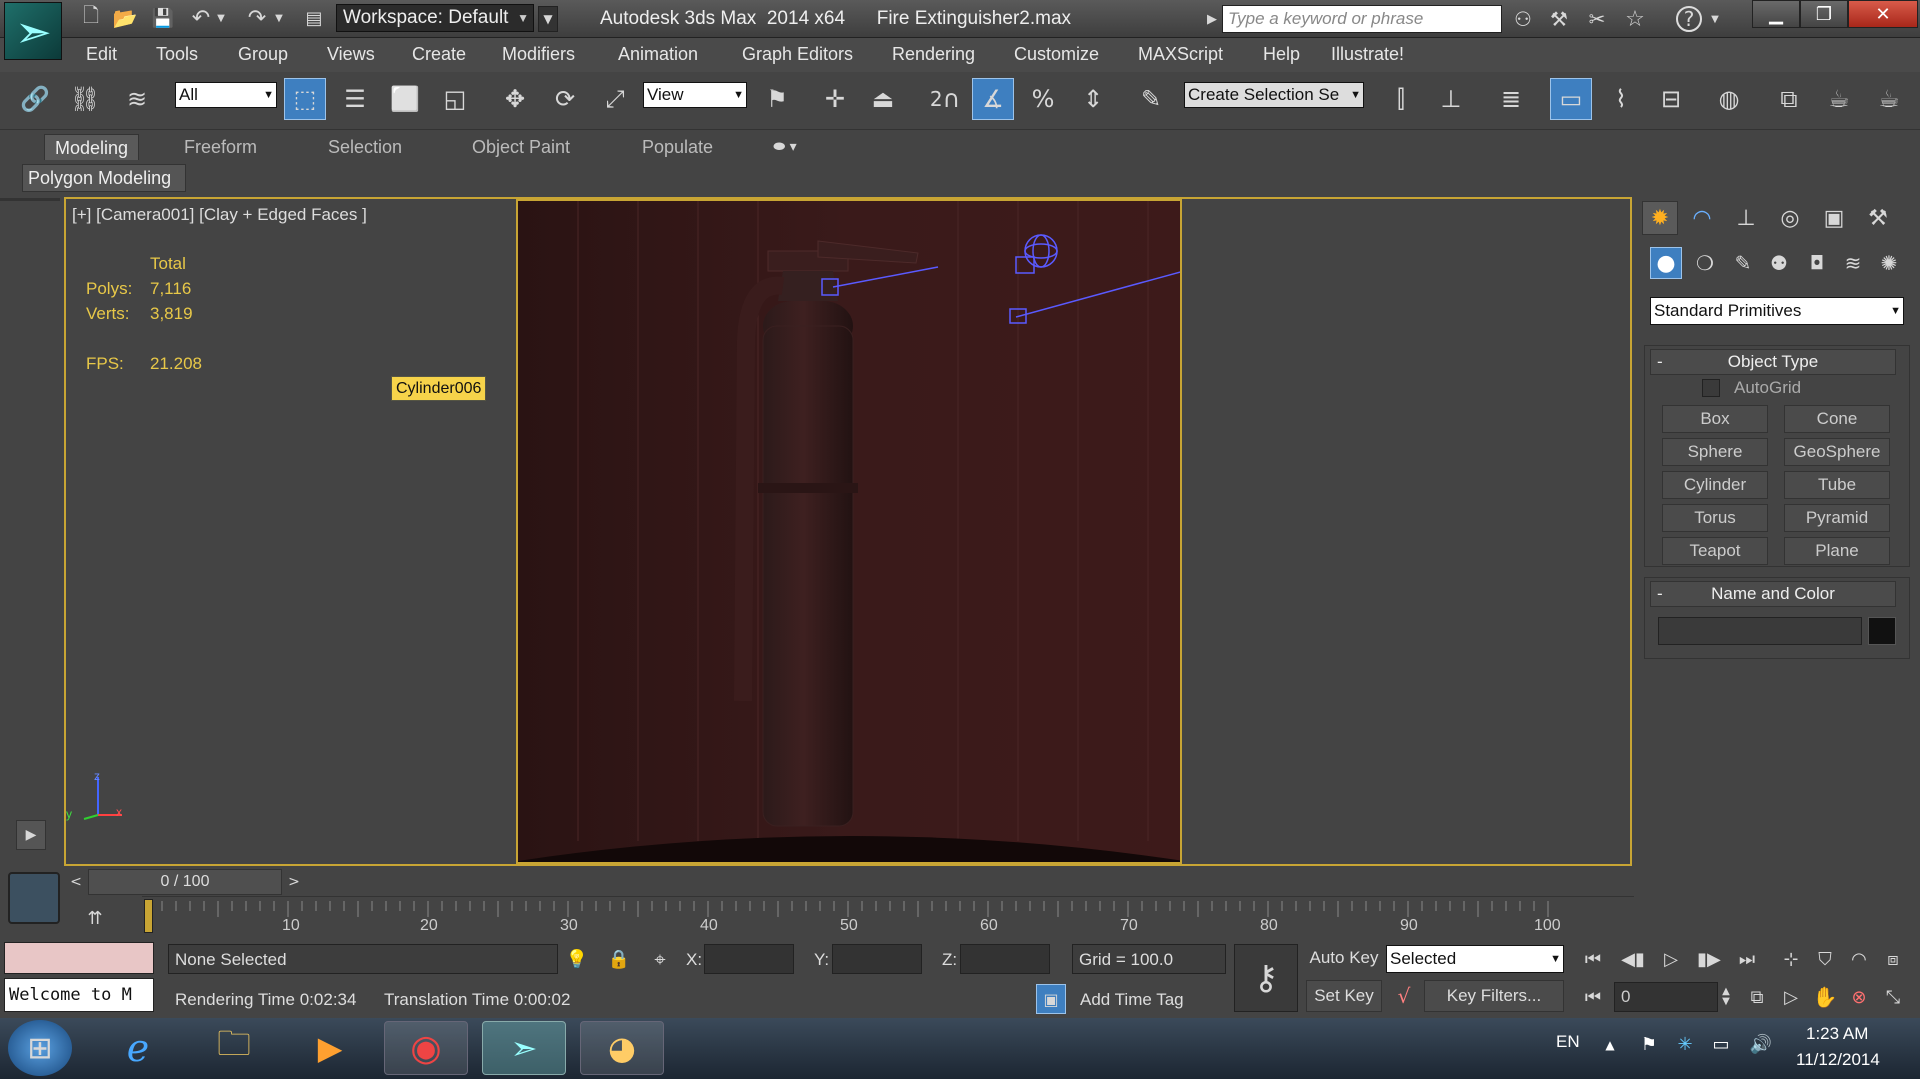 The height and width of the screenshot is (1079, 1920). Describe the element at coordinates (330, 1048) in the screenshot. I see `media-player-icon: ▶` at that location.